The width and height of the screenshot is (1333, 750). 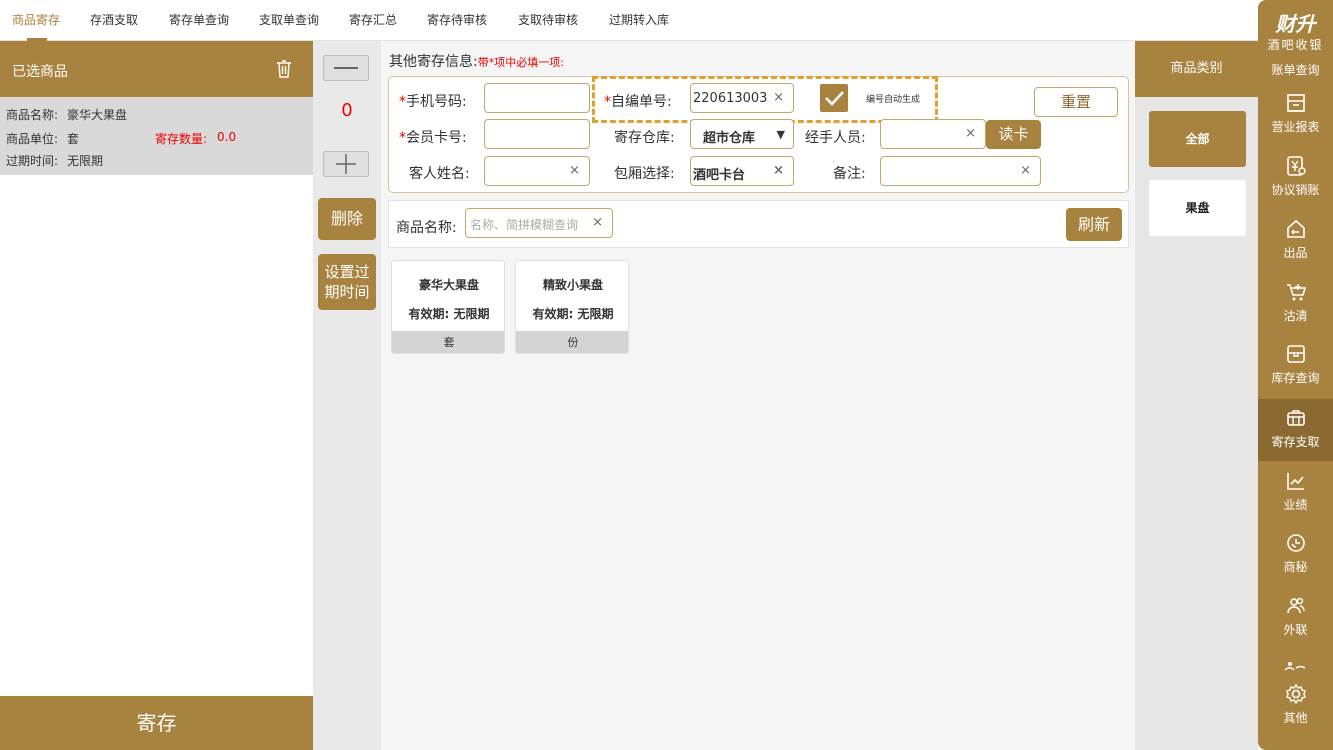 I want to click on search-label: 商品名称:, so click(x=426, y=228).